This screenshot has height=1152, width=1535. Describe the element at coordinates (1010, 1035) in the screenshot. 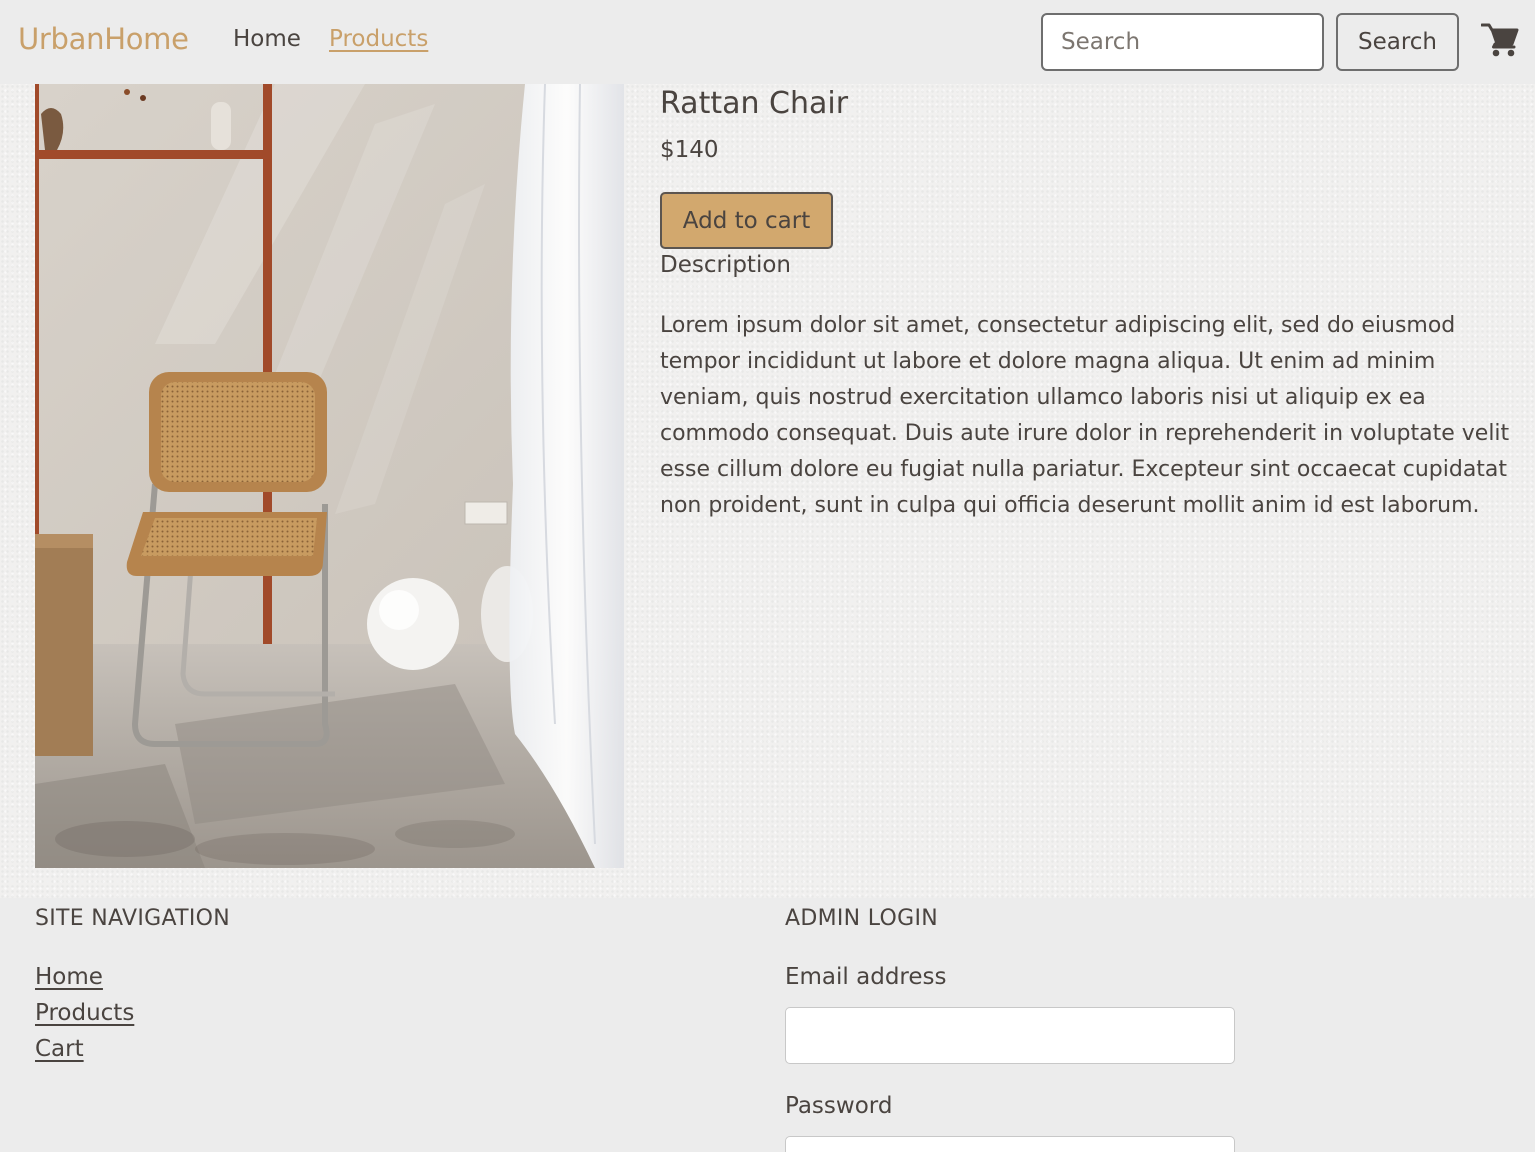

I see `email-field` at that location.